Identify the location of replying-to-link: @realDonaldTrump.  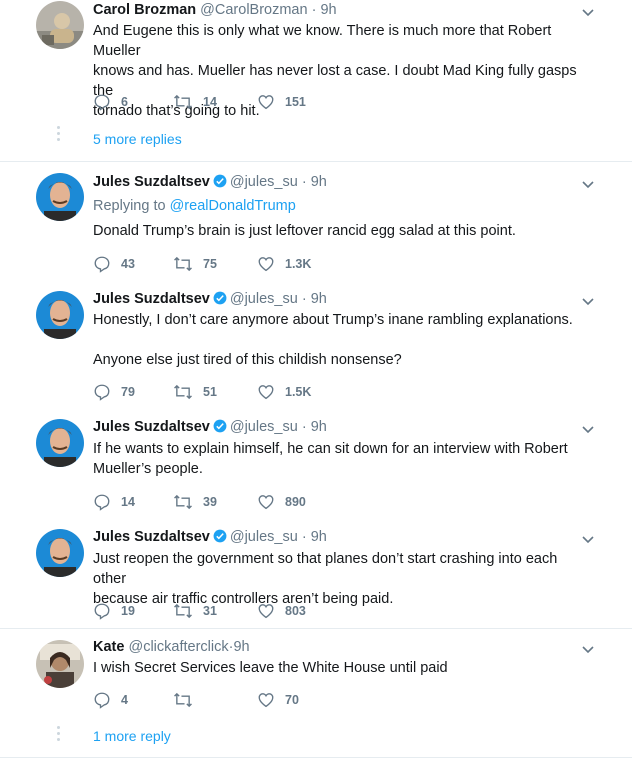
(233, 206).